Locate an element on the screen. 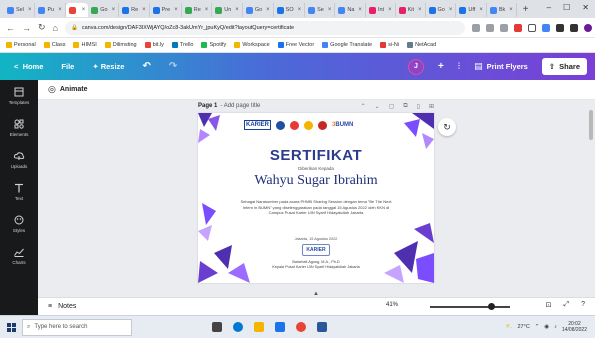 Image resolution: width=595 pixels, height=338 pixels. sidebar-item-templates: Templates is located at coordinates (19, 95).